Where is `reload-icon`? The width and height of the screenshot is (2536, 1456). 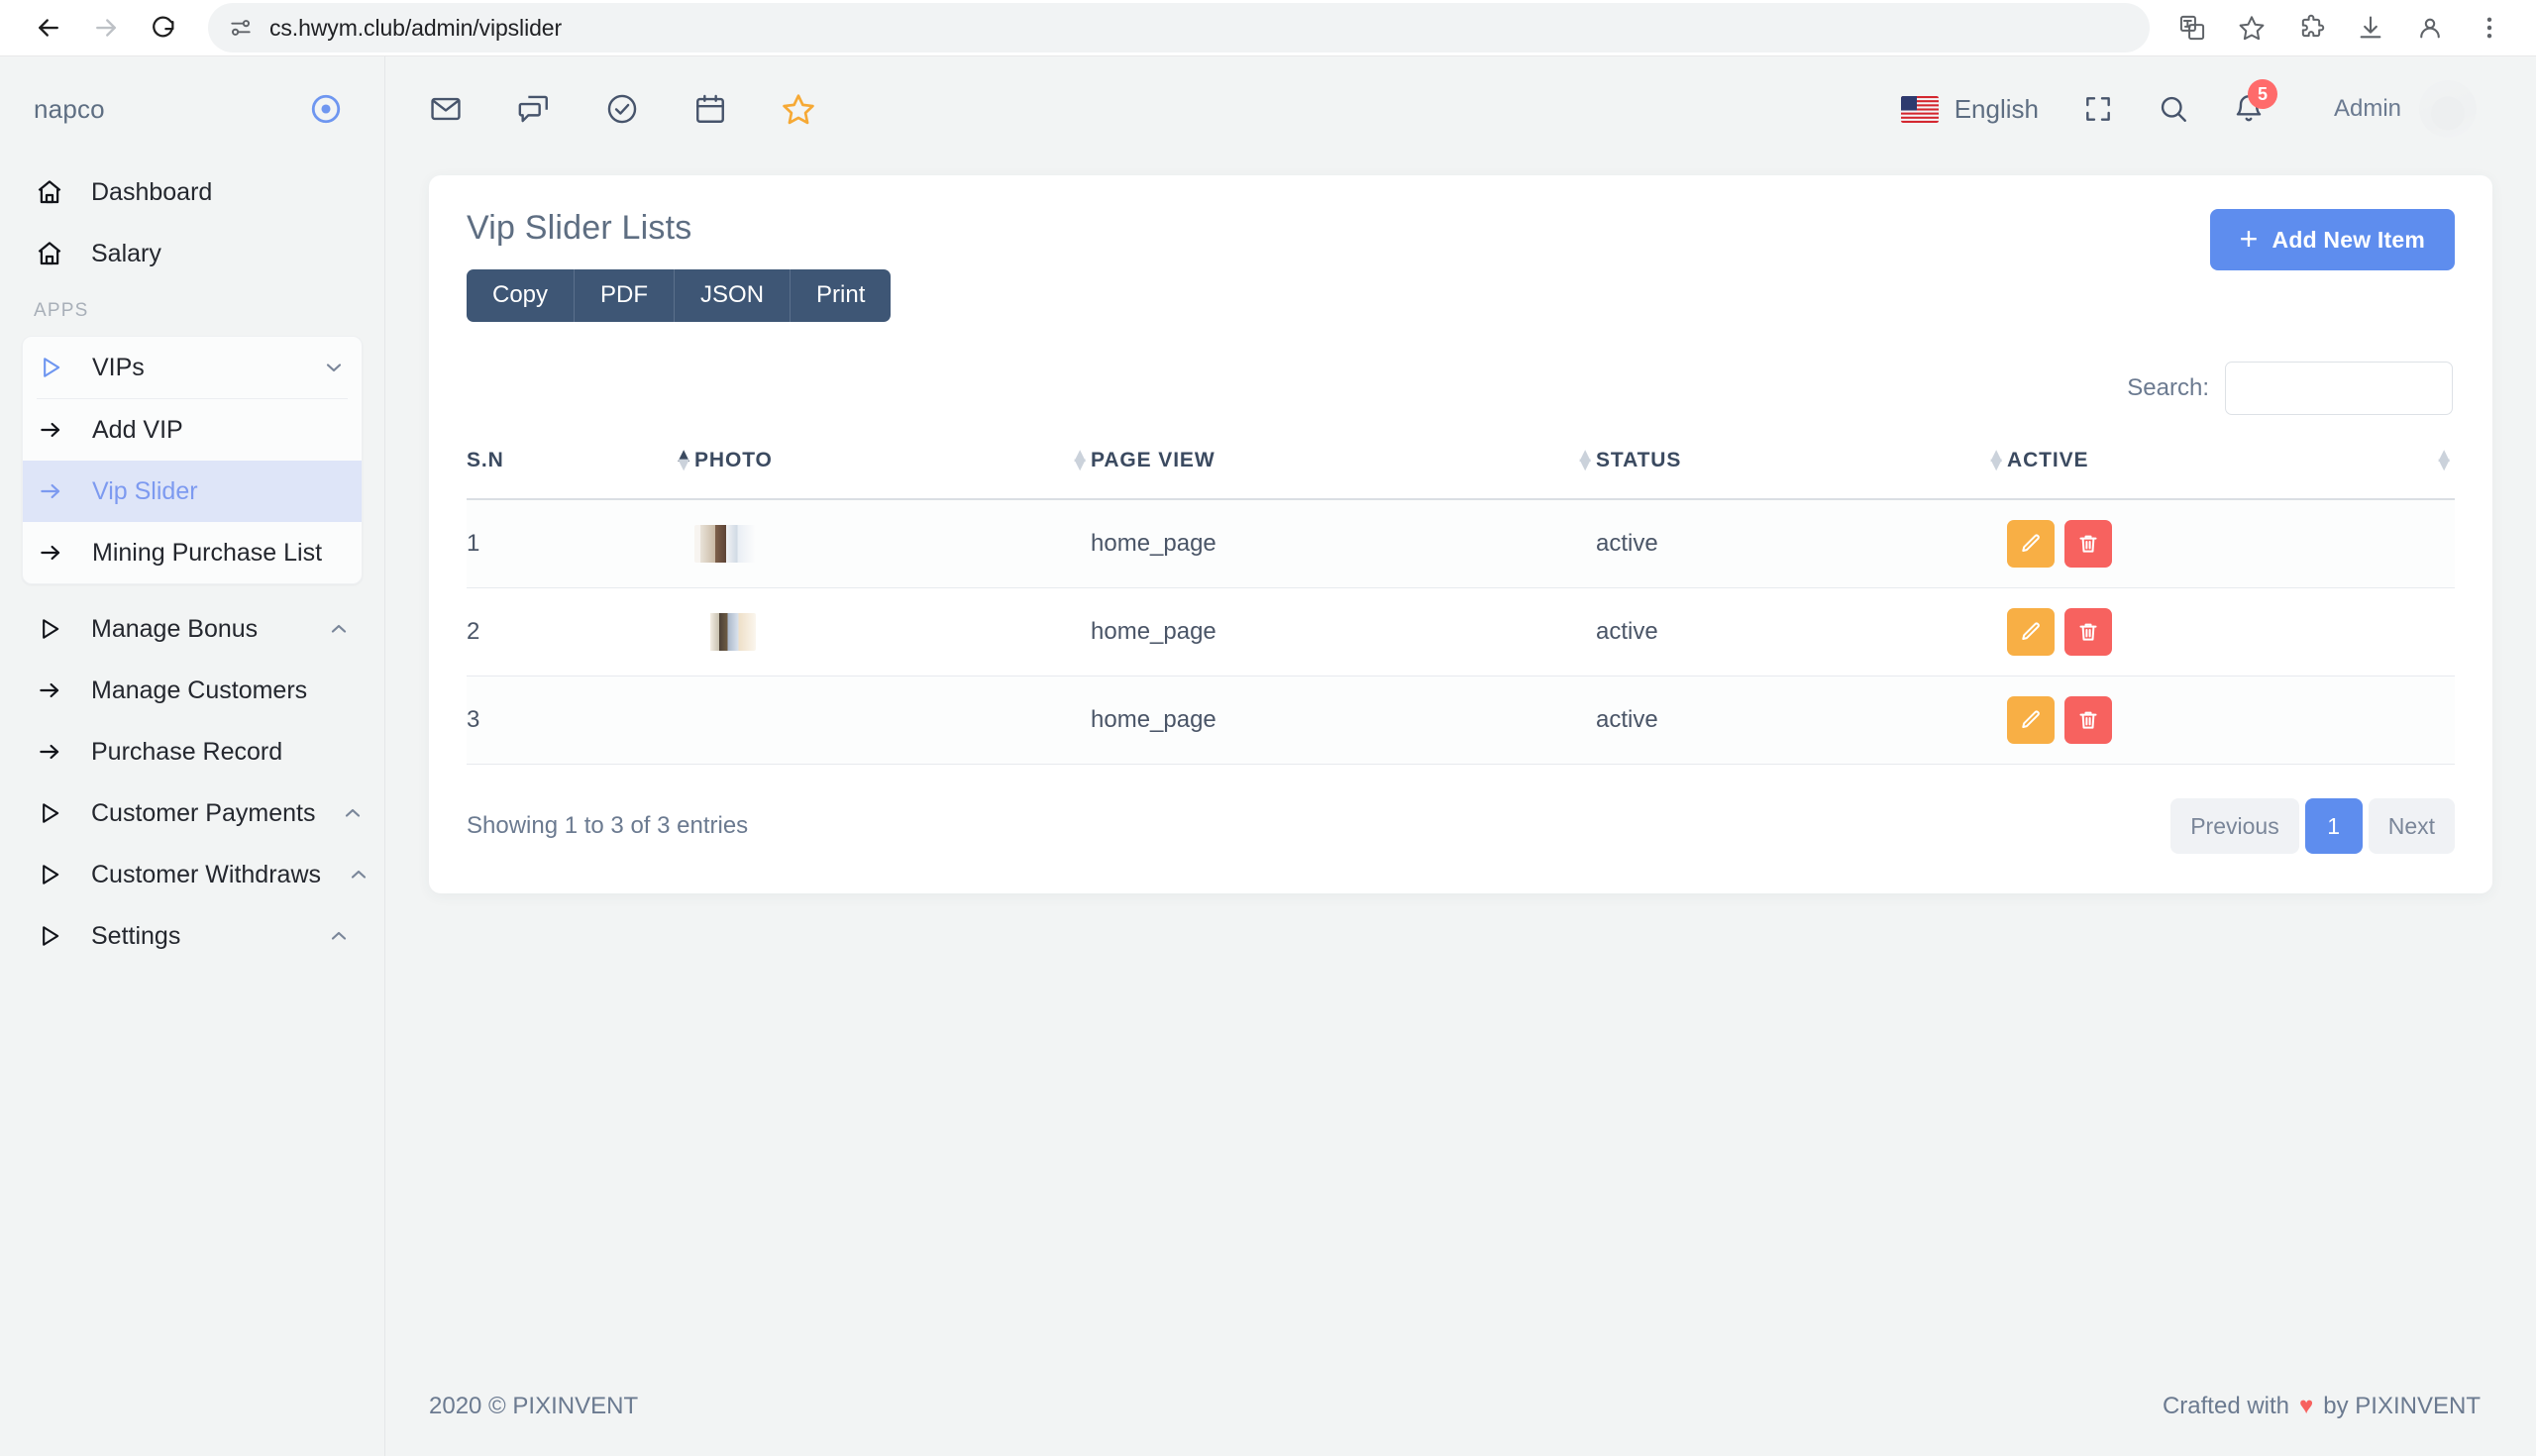
reload-icon is located at coordinates (163, 27).